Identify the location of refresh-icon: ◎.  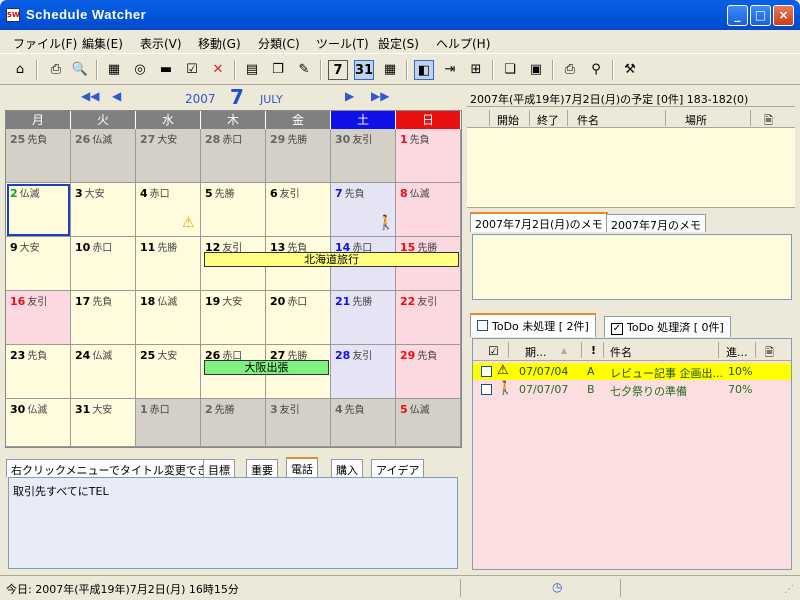
(140, 70).